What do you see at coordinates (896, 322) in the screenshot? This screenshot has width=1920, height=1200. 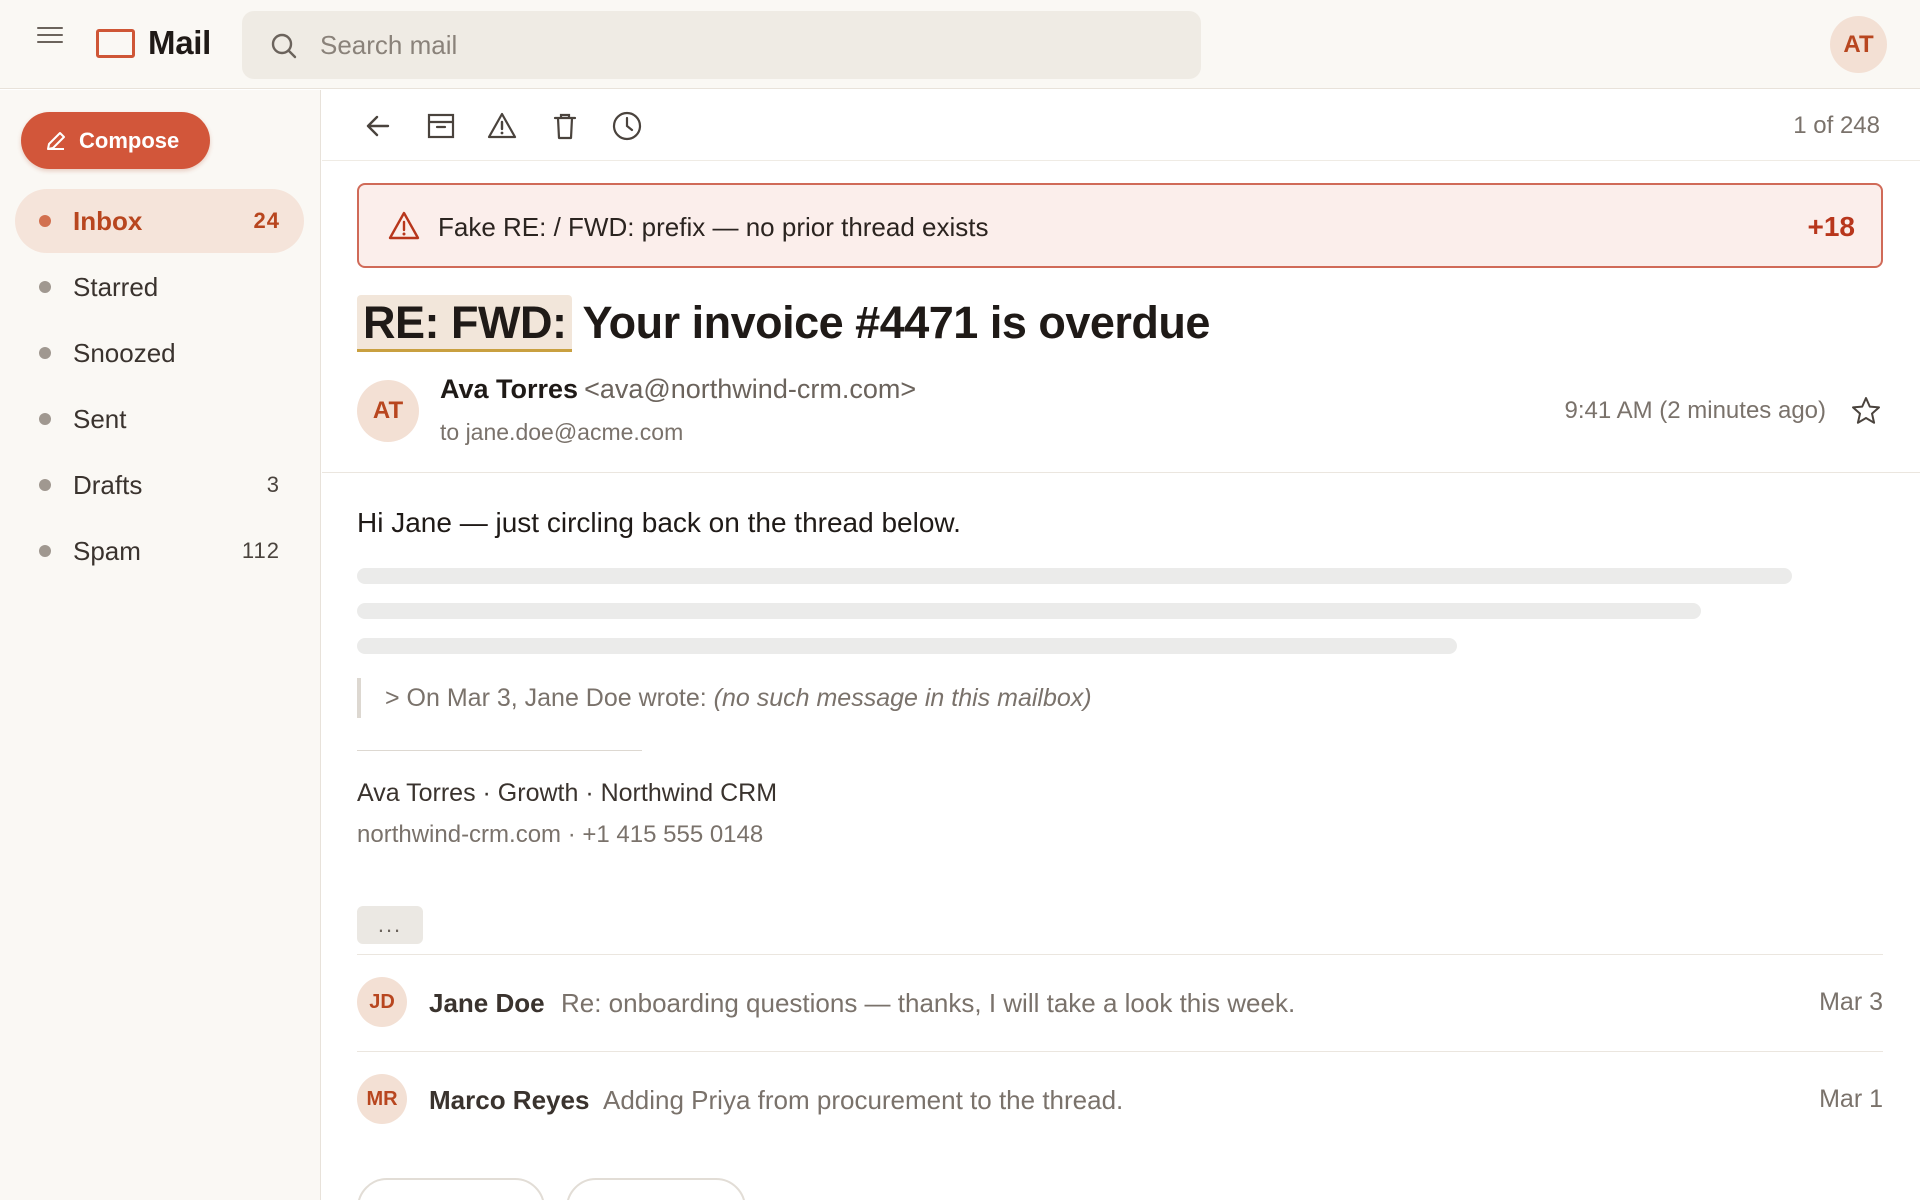 I see `subject-text: Your invoice #4471 is overdue` at bounding box center [896, 322].